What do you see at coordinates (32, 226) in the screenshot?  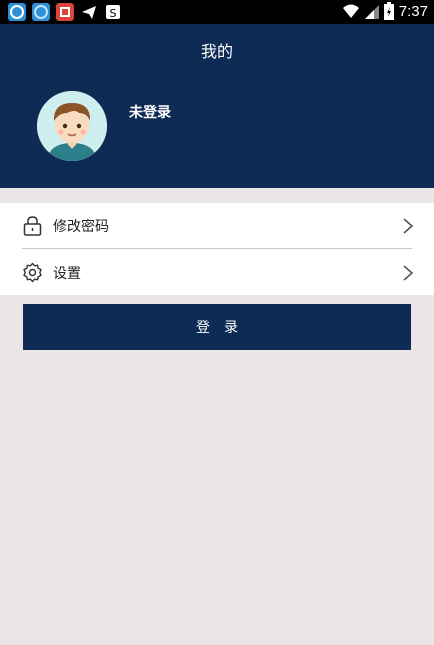 I see `lock-icon` at bounding box center [32, 226].